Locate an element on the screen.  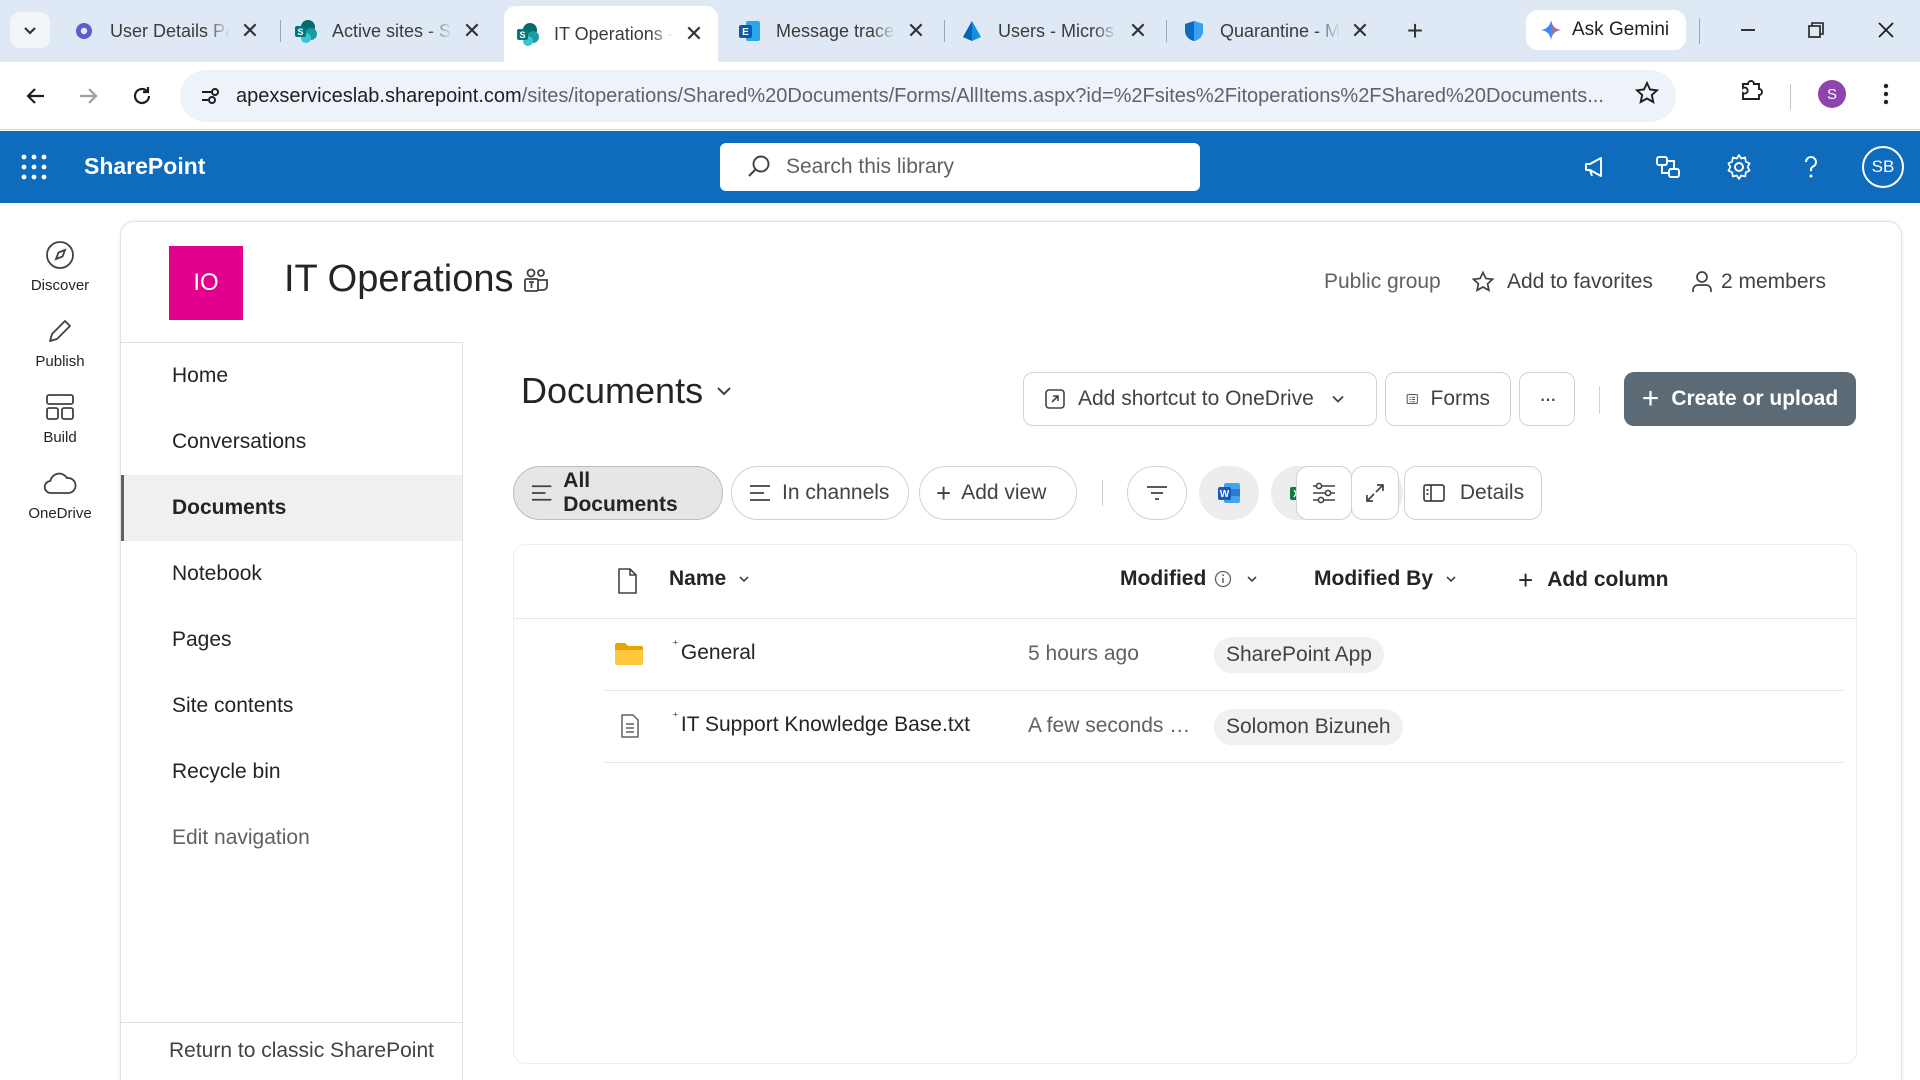
expand-button is located at coordinates (1375, 493).